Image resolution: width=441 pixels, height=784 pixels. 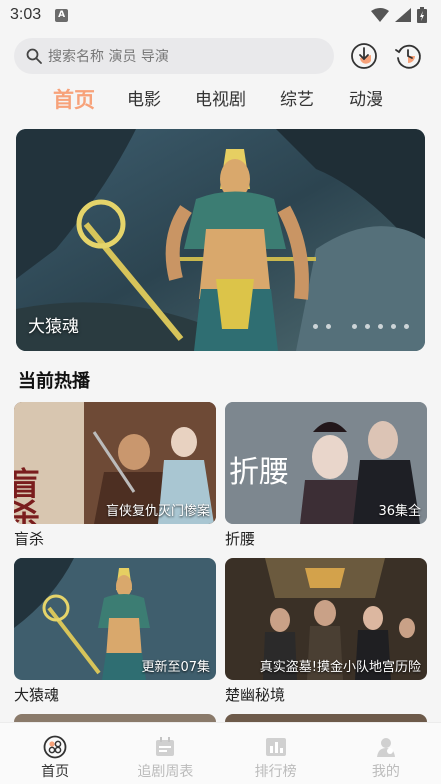 I want to click on nav-label: 我的, so click(x=385, y=772).